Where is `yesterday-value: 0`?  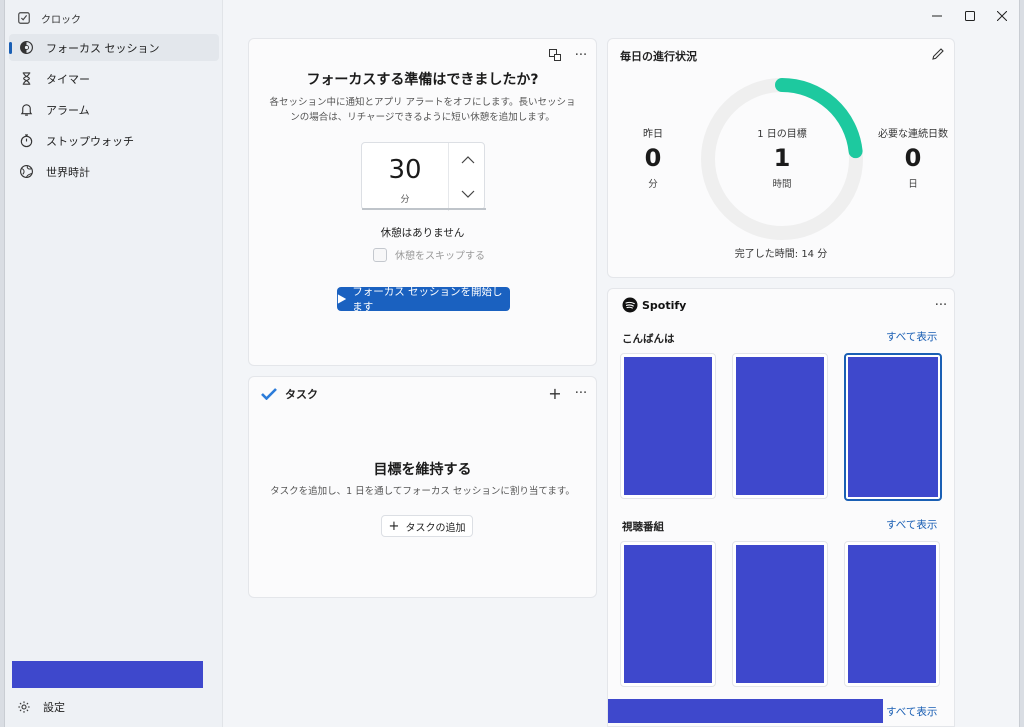
yesterday-value: 0 is located at coordinates (653, 158).